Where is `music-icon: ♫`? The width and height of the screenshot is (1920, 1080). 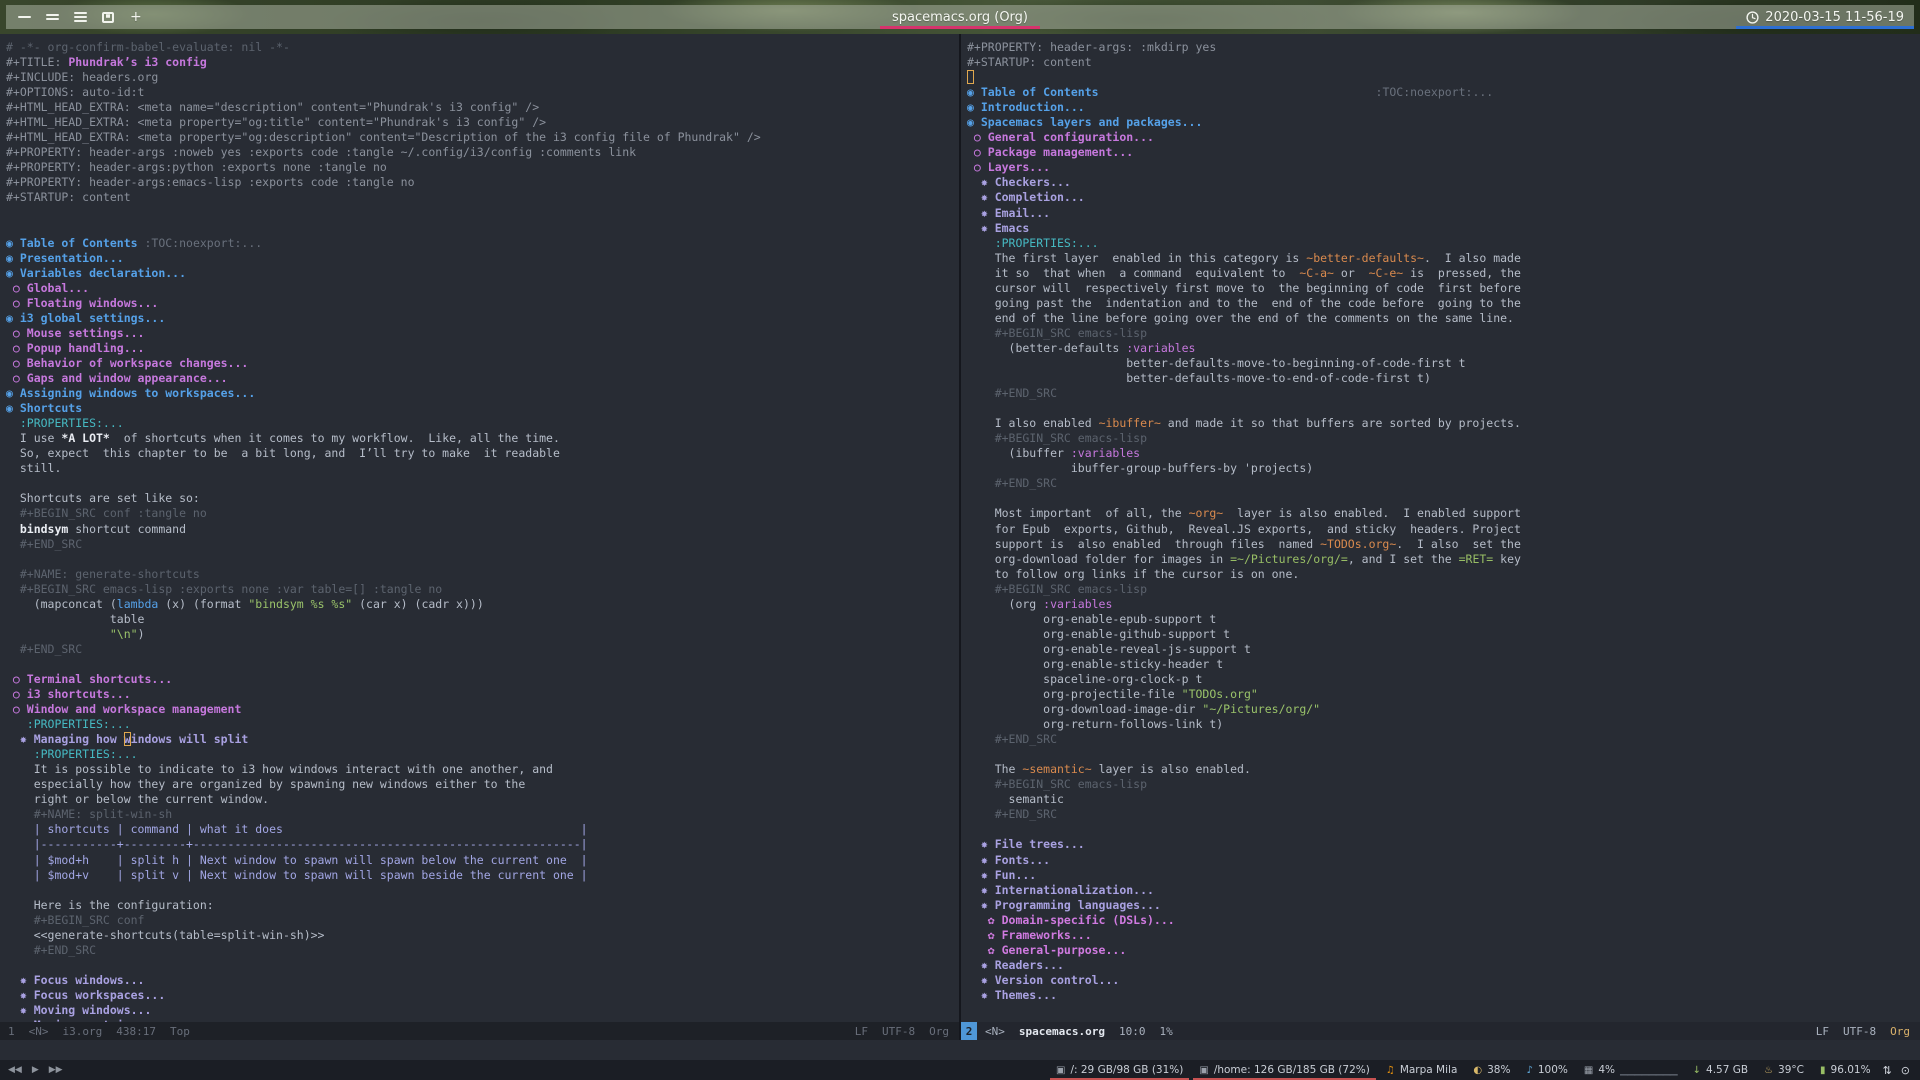 music-icon: ♫ is located at coordinates (1390, 1070).